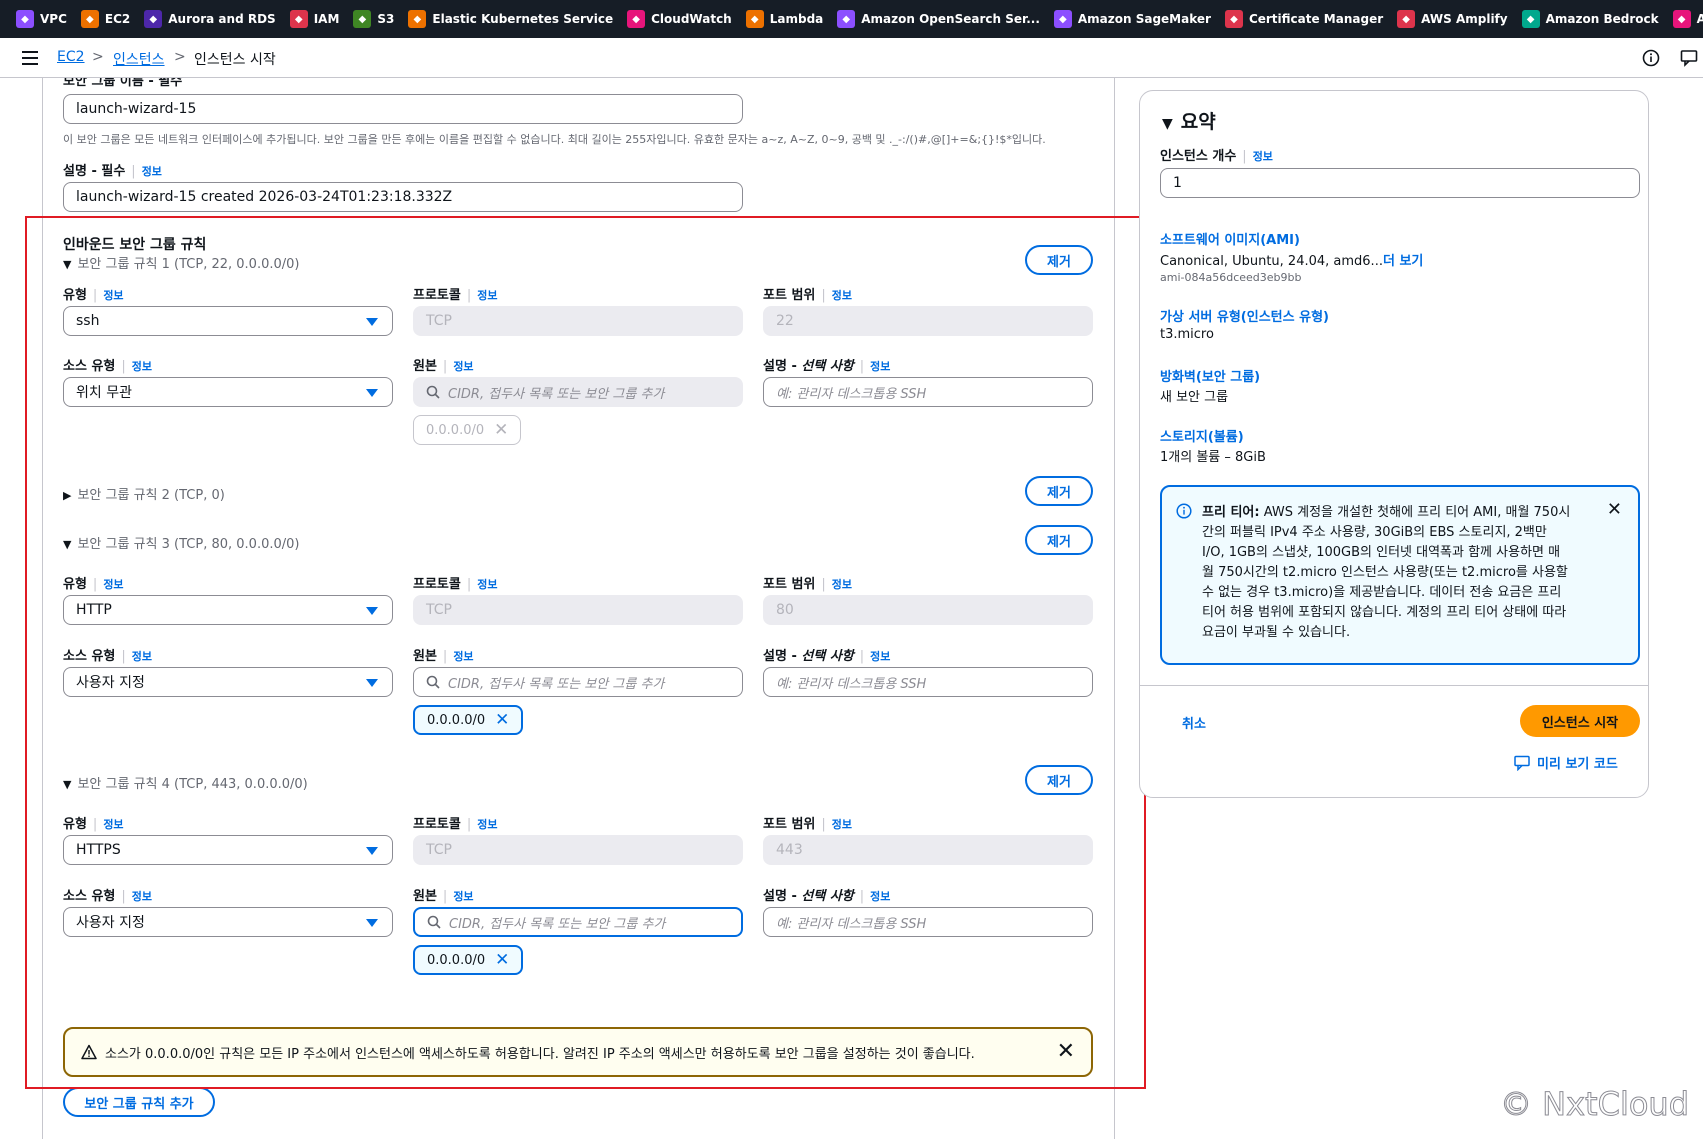 This screenshot has width=1703, height=1139. Describe the element at coordinates (314, 19) in the screenshot. I see `favorite-iam: ◆ IAM` at that location.